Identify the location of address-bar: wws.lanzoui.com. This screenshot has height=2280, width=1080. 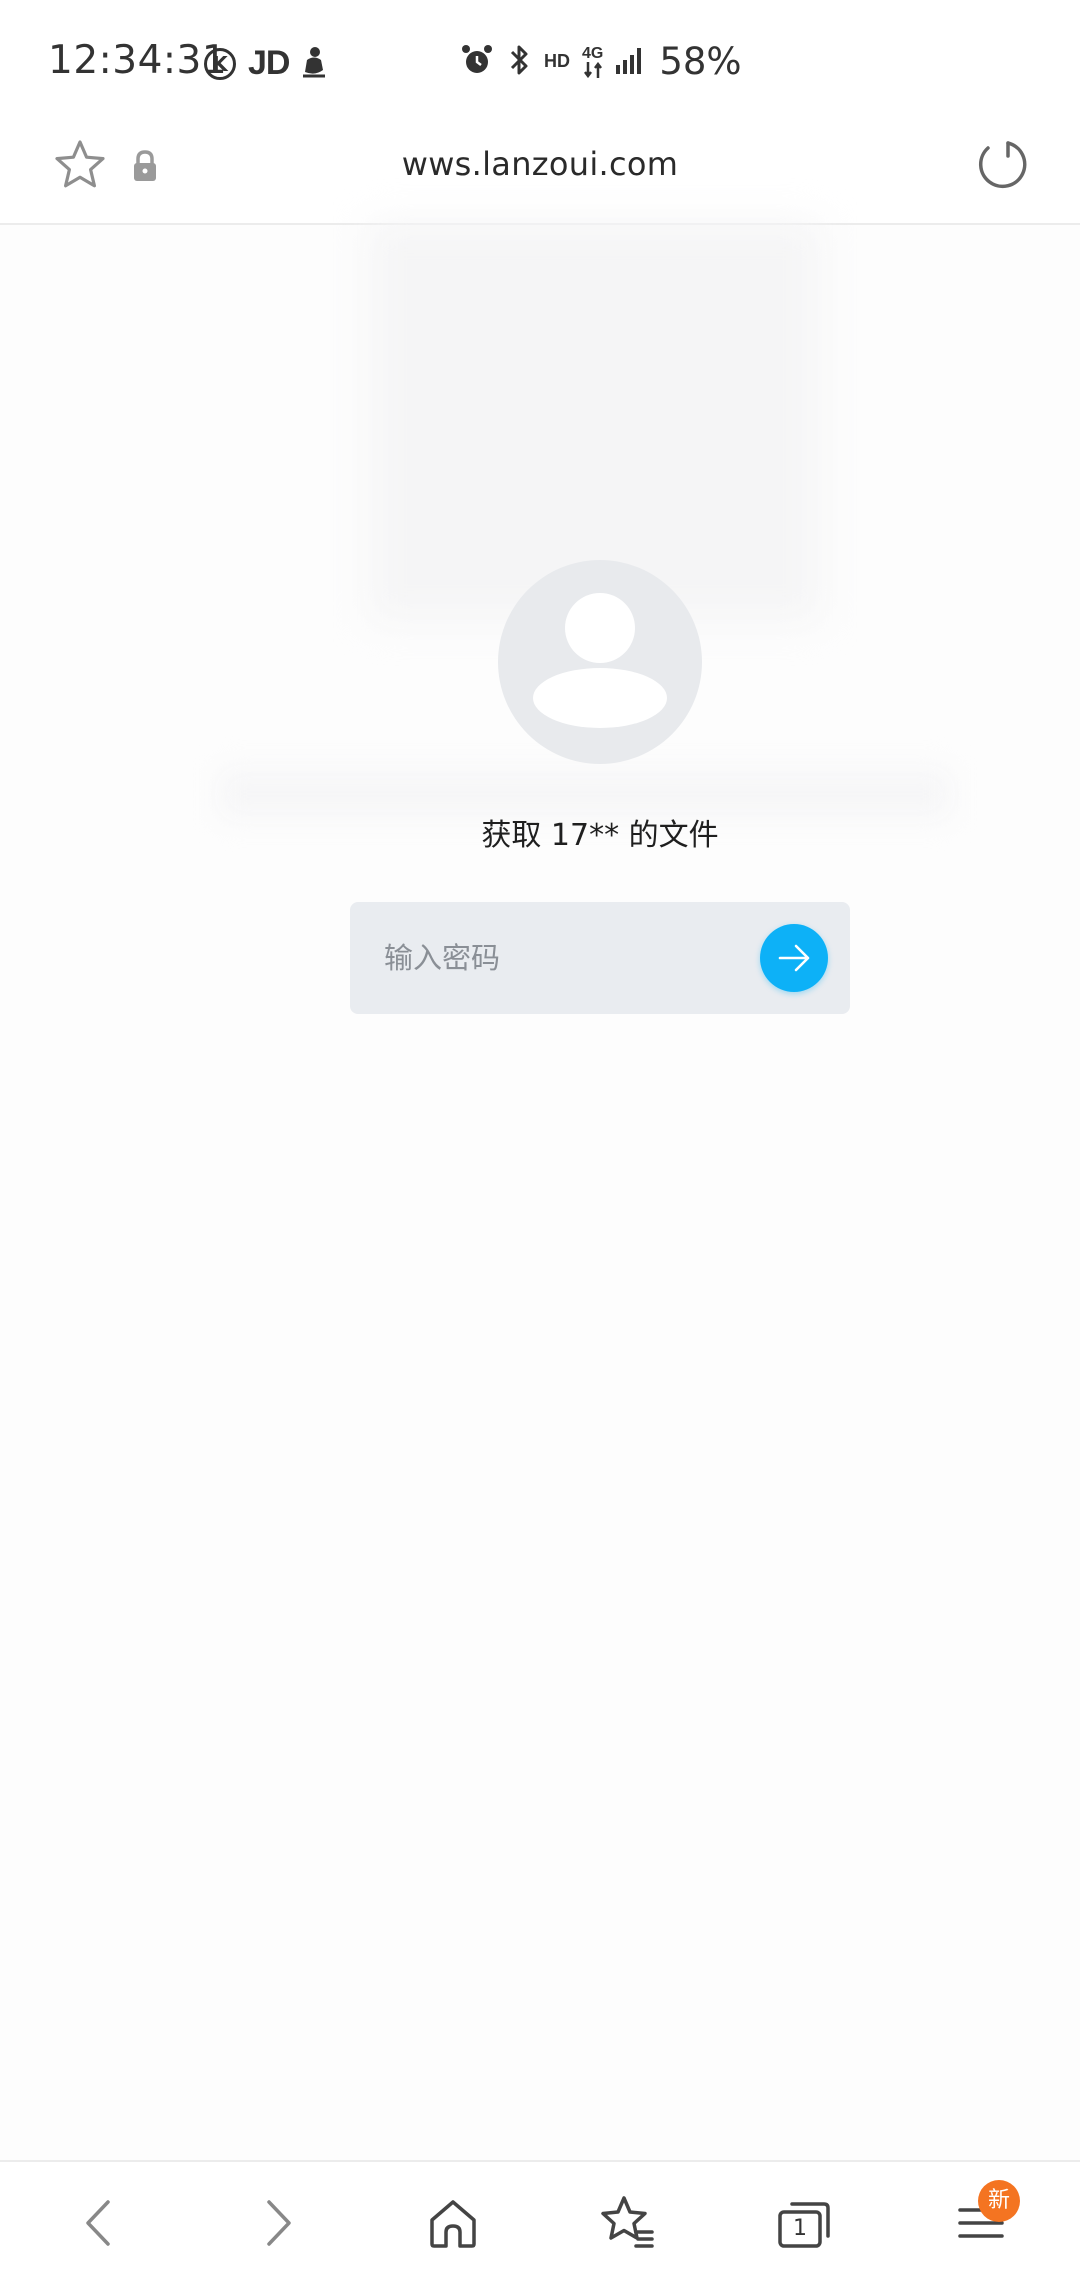
(540, 175).